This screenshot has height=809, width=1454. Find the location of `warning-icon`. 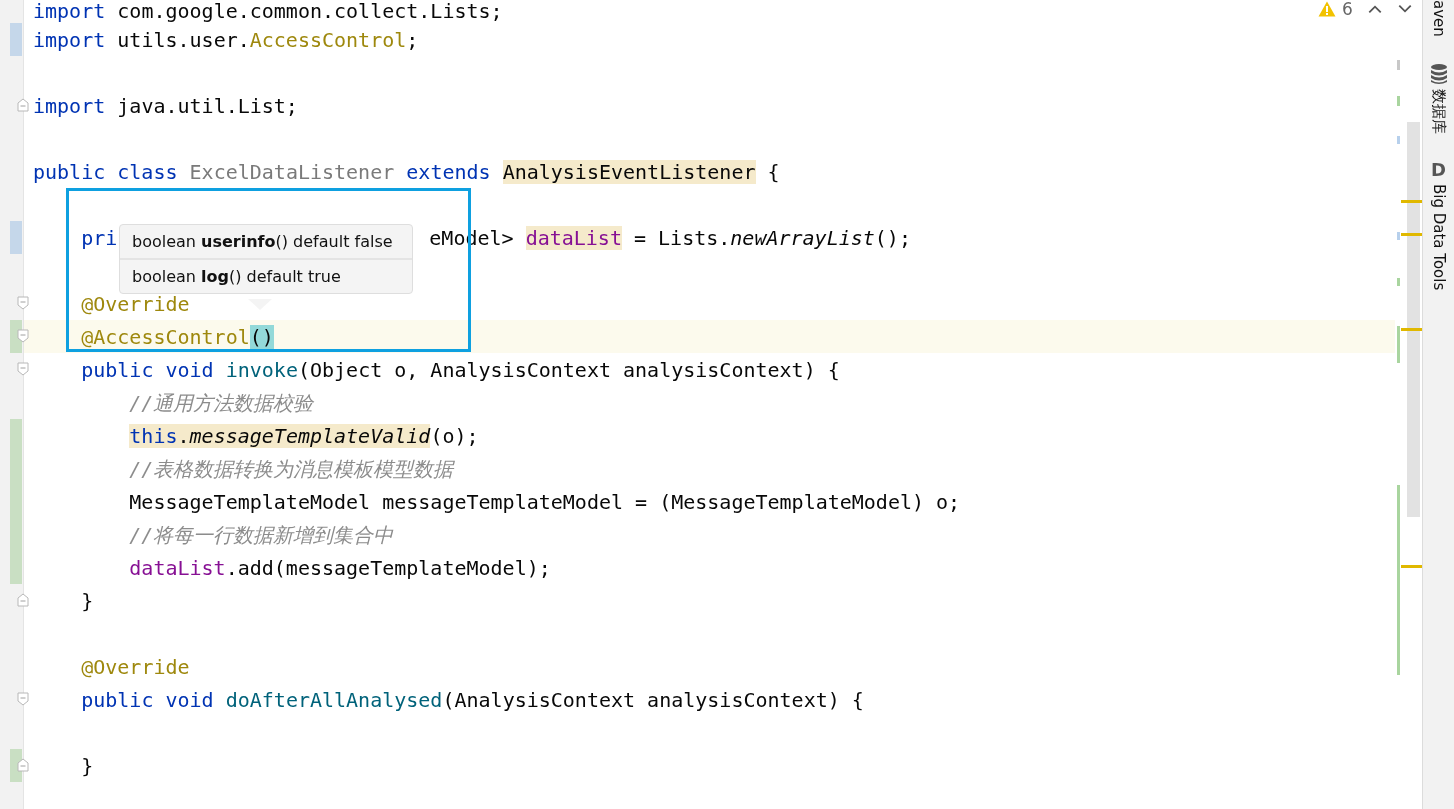

warning-icon is located at coordinates (1327, 9).